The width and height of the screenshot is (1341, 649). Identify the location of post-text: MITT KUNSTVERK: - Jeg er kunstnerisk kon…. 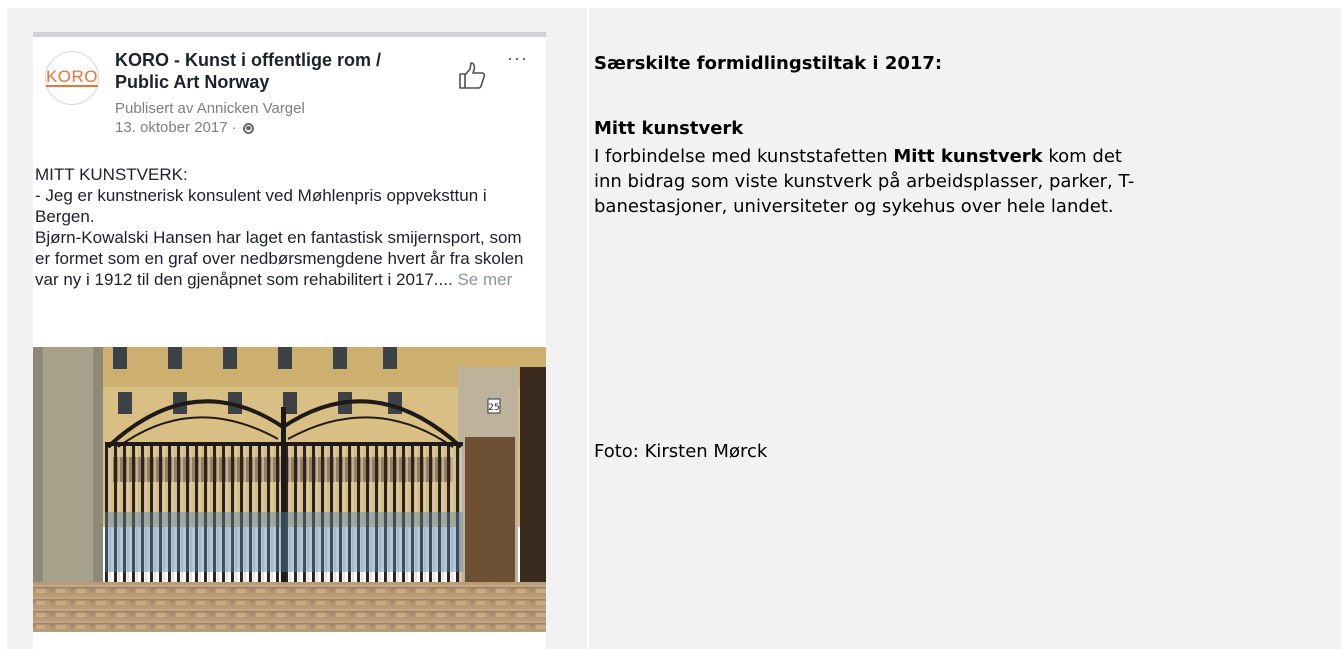
(287, 227).